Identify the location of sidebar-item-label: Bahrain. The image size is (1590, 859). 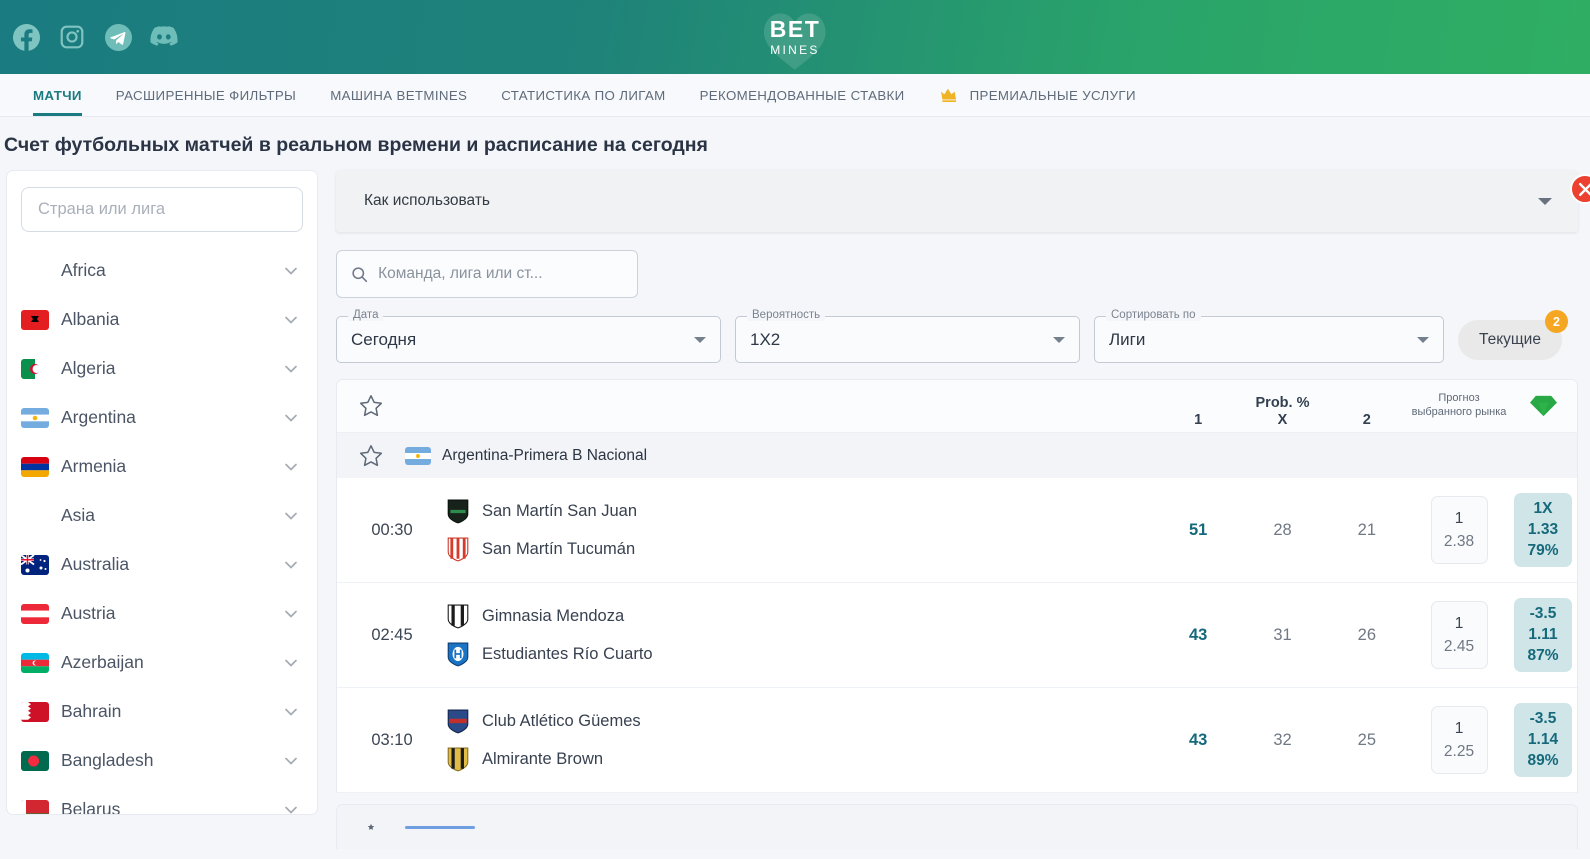
(91, 711).